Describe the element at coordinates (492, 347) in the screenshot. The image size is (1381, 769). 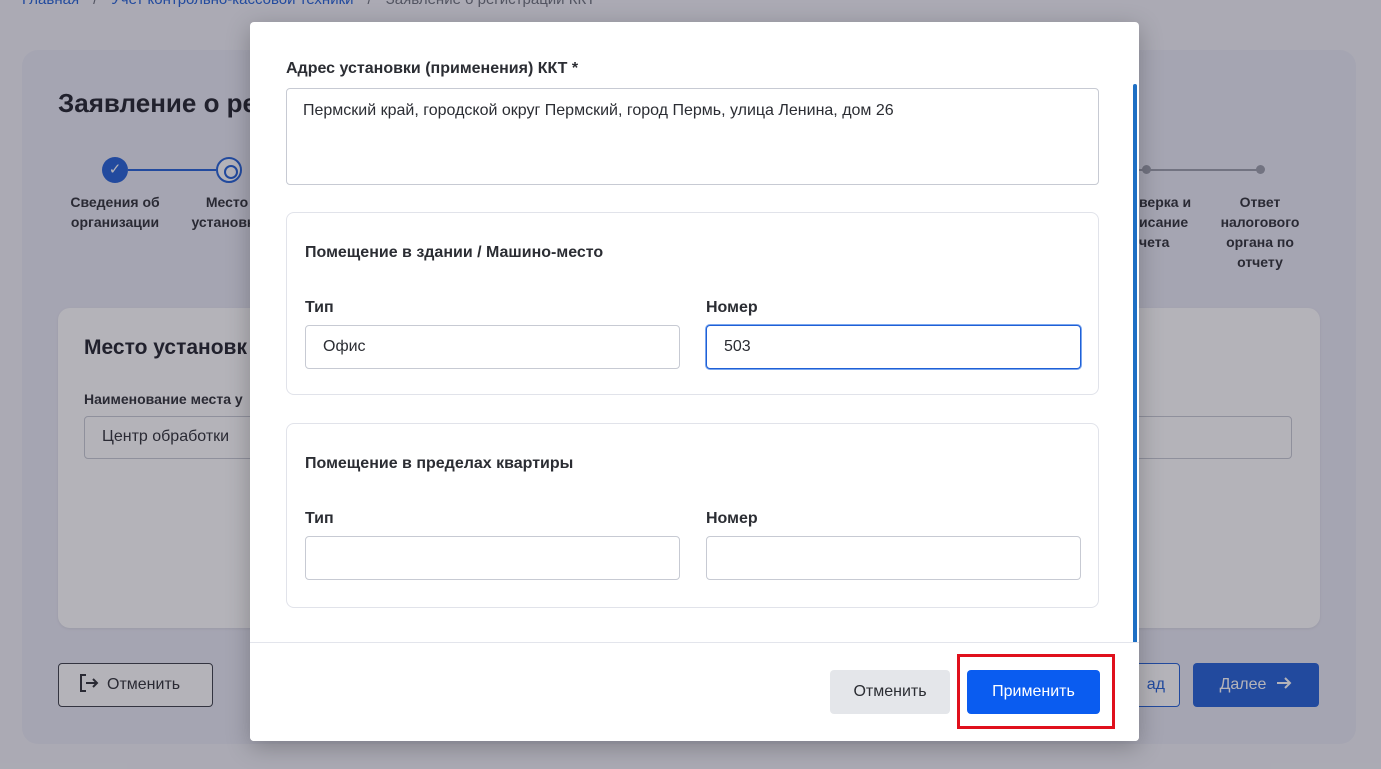
I see `building-type-input: Офис` at that location.